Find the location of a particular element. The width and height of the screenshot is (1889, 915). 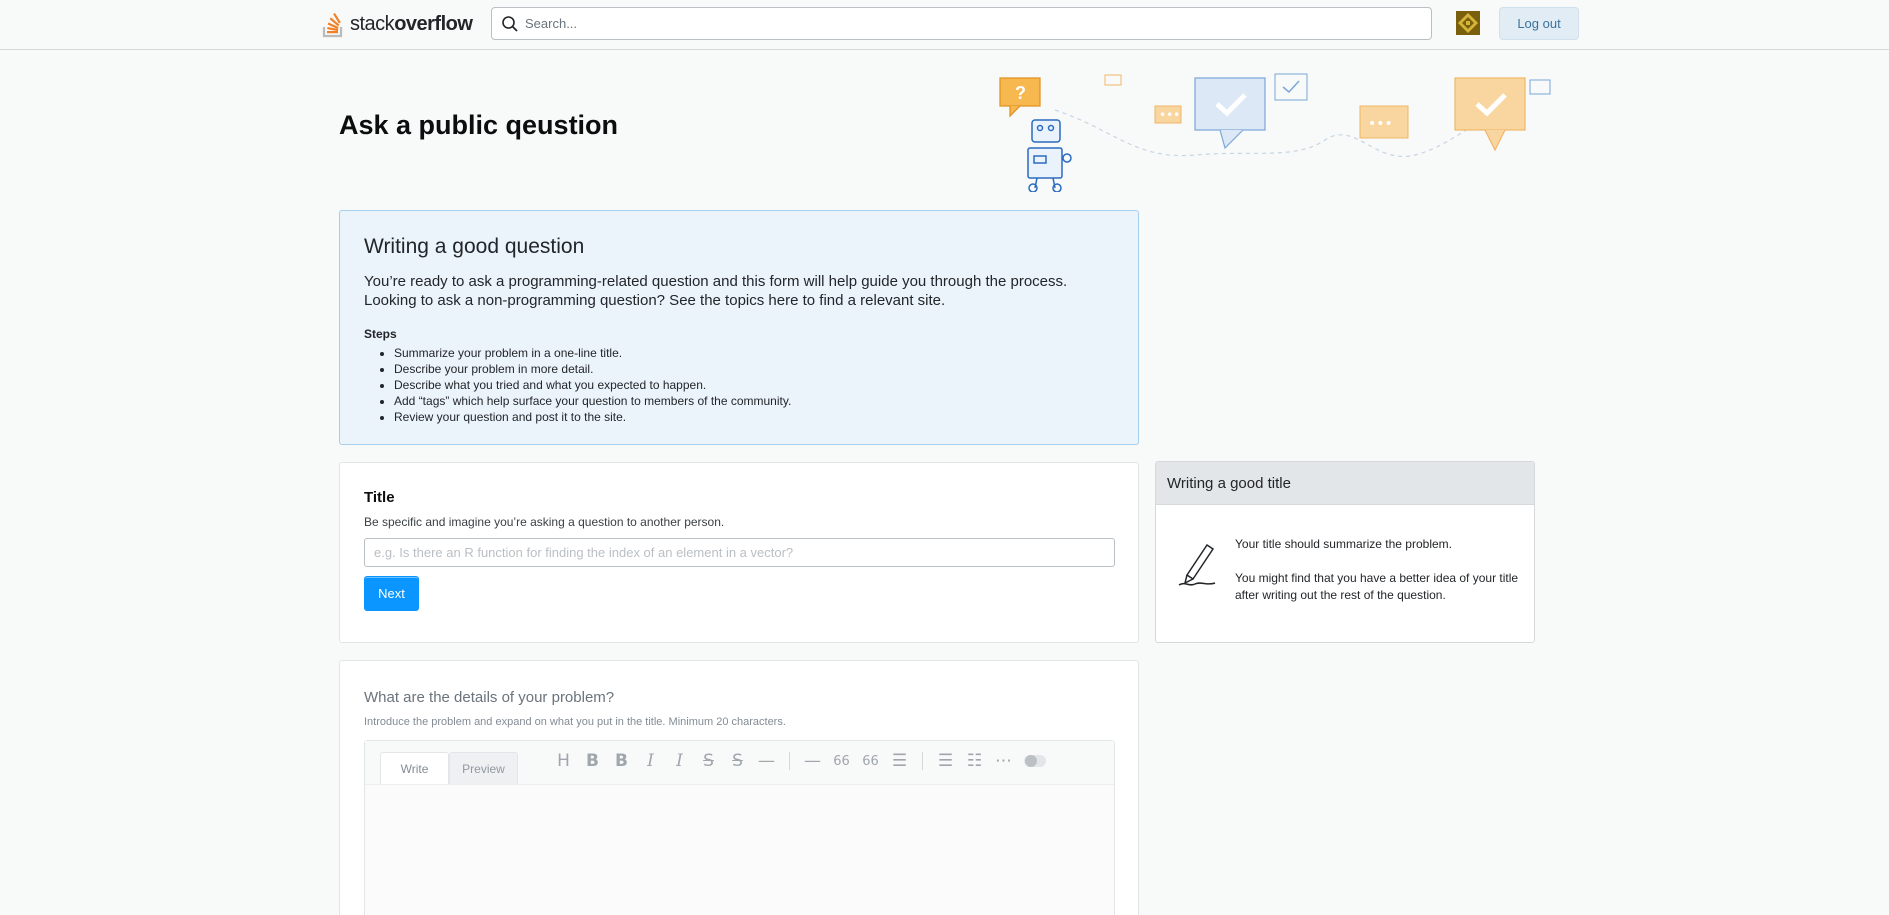

more-icon: ⋯ is located at coordinates (1003, 761).